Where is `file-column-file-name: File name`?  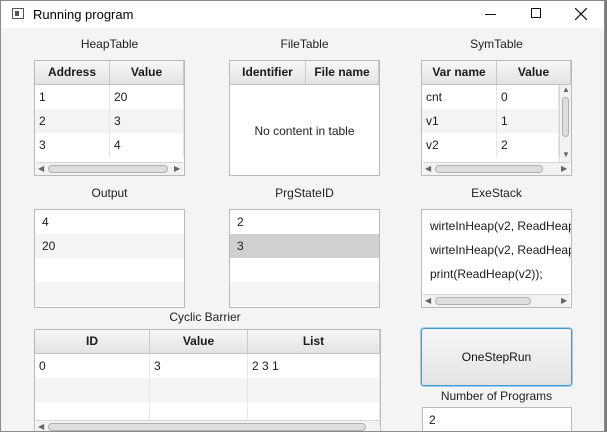 file-column-file-name: File name is located at coordinates (342, 72).